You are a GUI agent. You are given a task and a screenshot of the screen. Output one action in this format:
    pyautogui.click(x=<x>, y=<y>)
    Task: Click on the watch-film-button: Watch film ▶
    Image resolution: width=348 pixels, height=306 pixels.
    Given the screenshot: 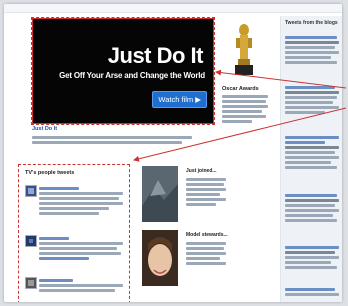 What is the action you would take?
    pyautogui.click(x=179, y=99)
    